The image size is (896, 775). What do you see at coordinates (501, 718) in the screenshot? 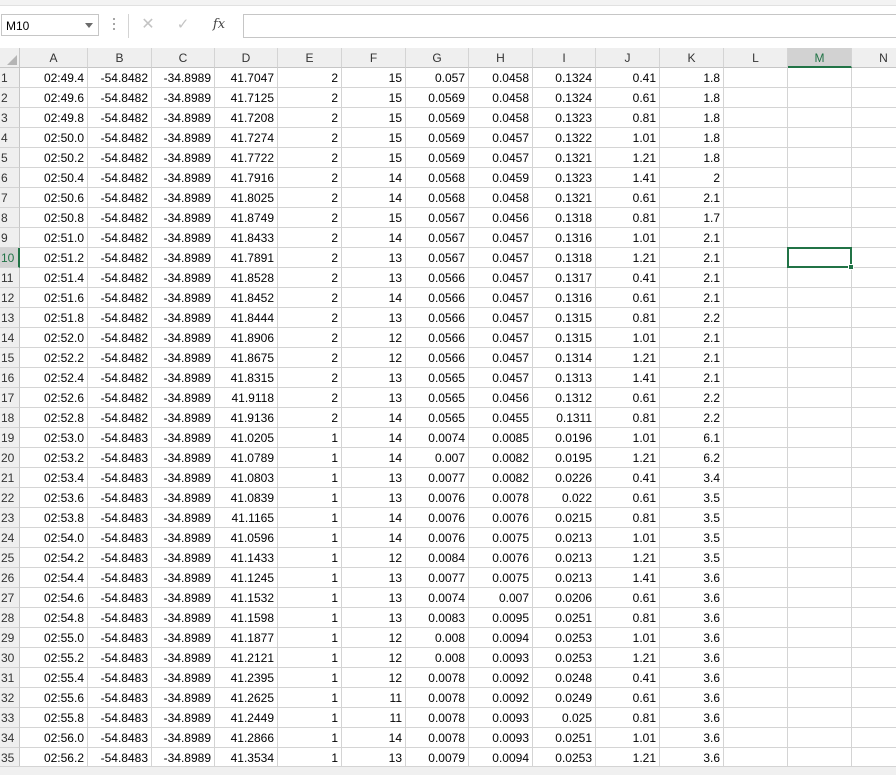
I see `cell-h33: 0.0093` at bounding box center [501, 718].